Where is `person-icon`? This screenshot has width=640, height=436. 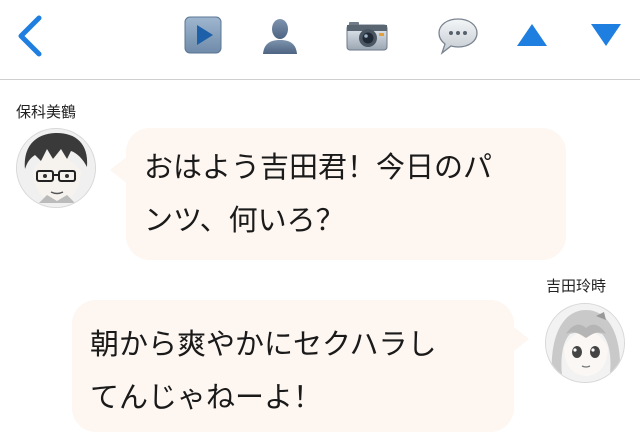
person-icon is located at coordinates (280, 36).